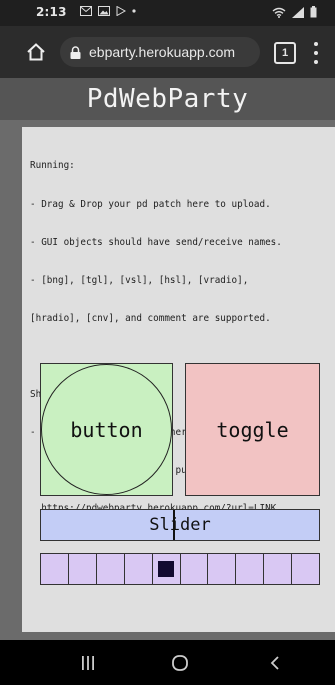 Image resolution: width=335 pixels, height=685 pixels. I want to click on gmail-icon, so click(86, 11).